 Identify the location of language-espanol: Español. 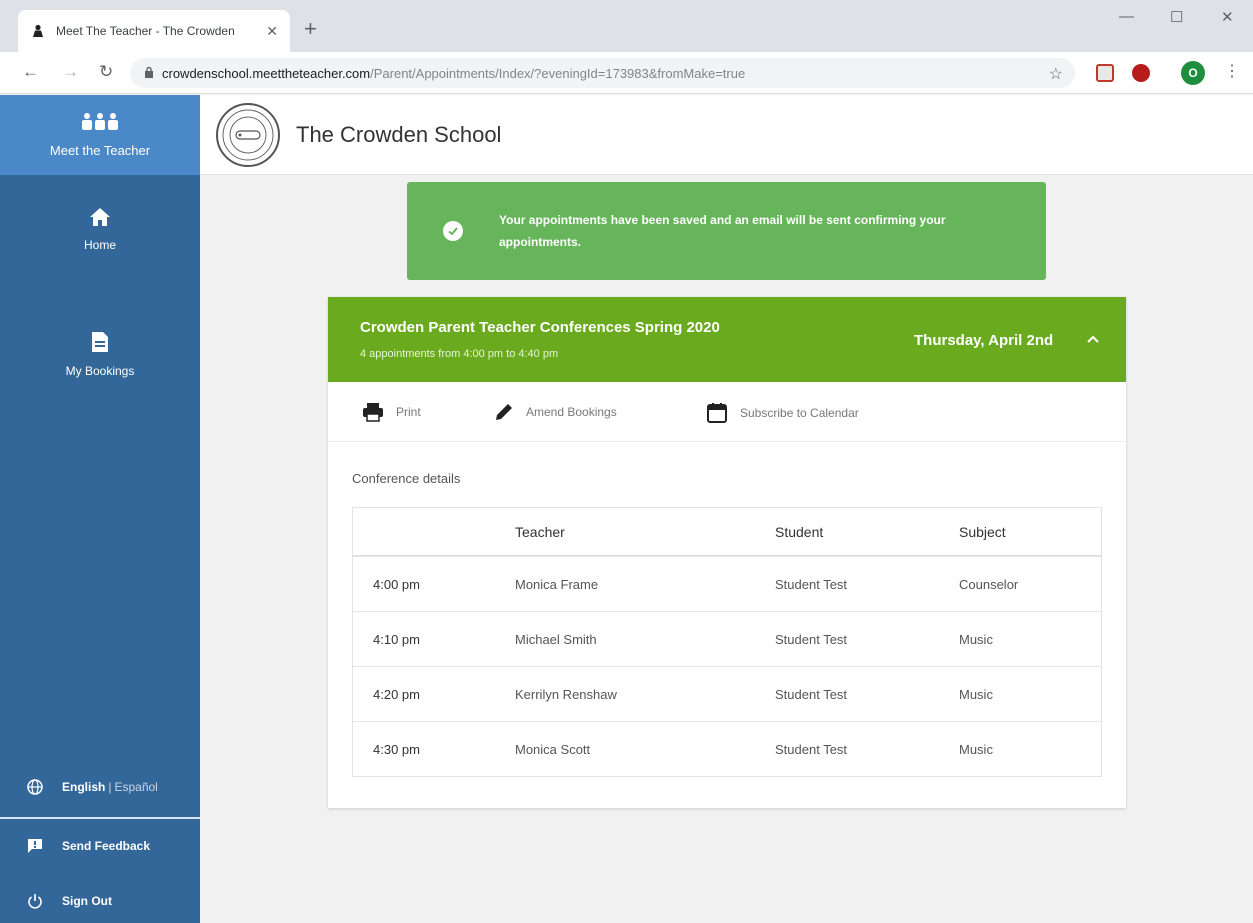
(135, 787).